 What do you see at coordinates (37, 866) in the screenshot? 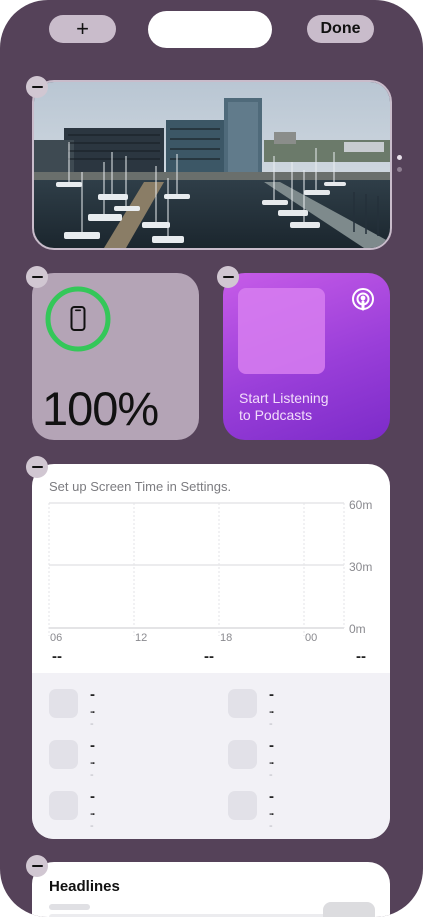
I see `remove-headlines-widget-button` at bounding box center [37, 866].